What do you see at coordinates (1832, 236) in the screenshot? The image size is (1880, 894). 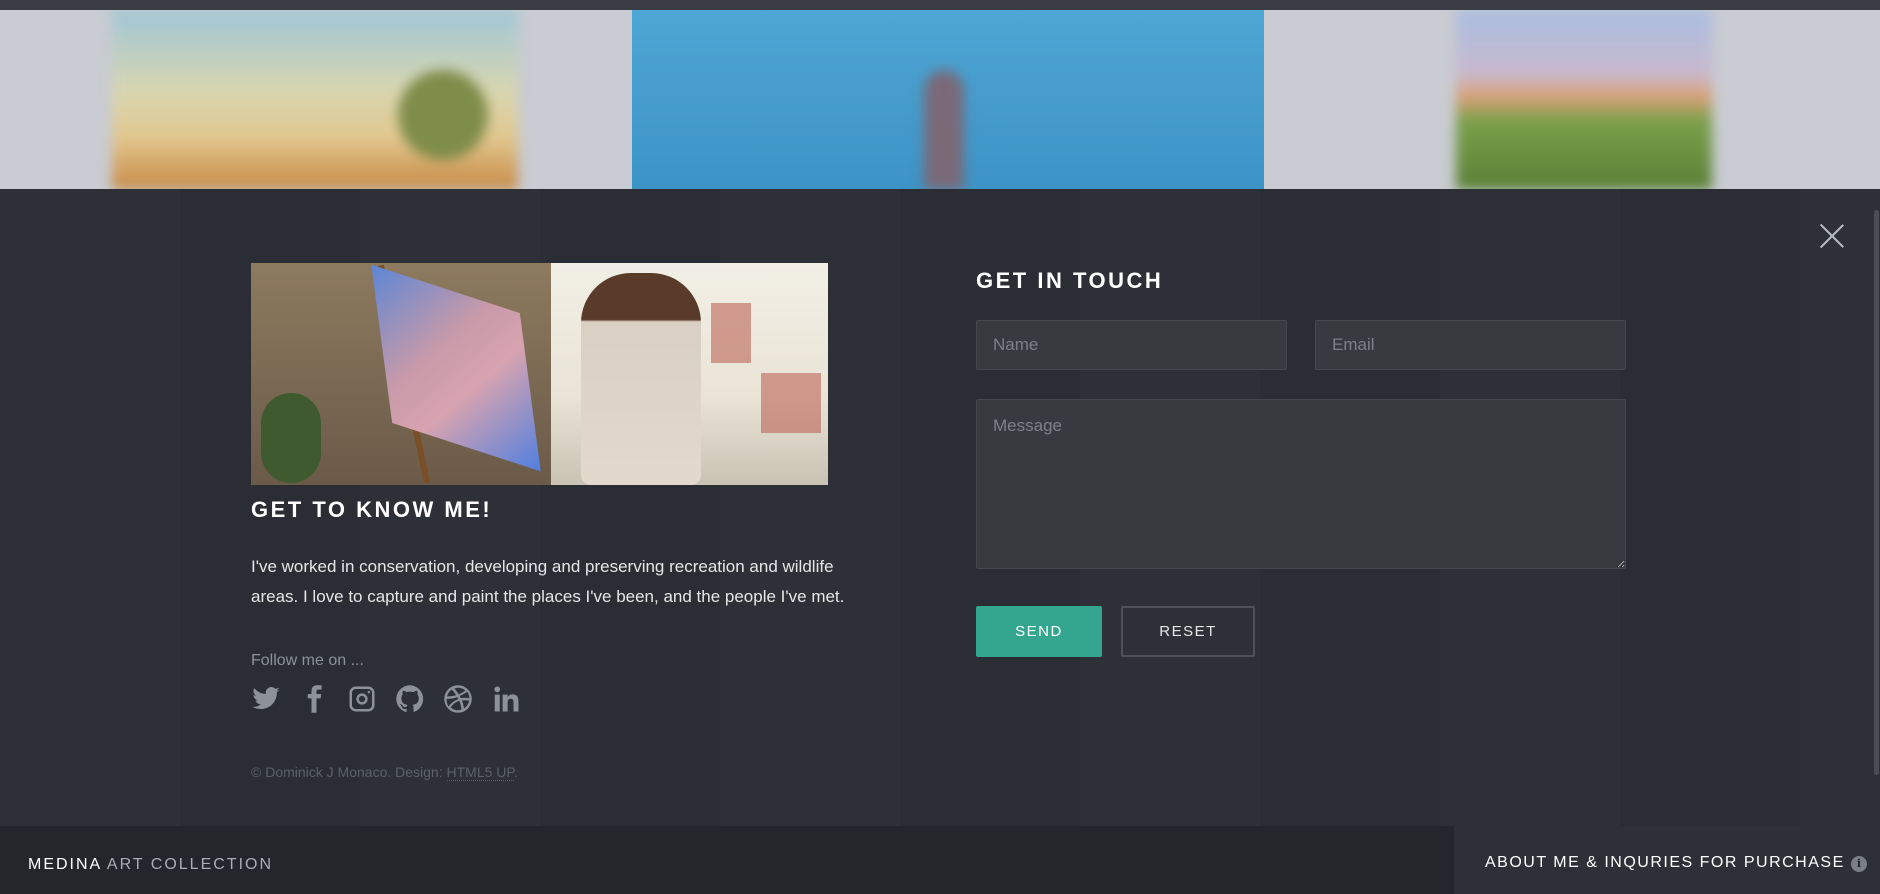 I see `close-icon` at bounding box center [1832, 236].